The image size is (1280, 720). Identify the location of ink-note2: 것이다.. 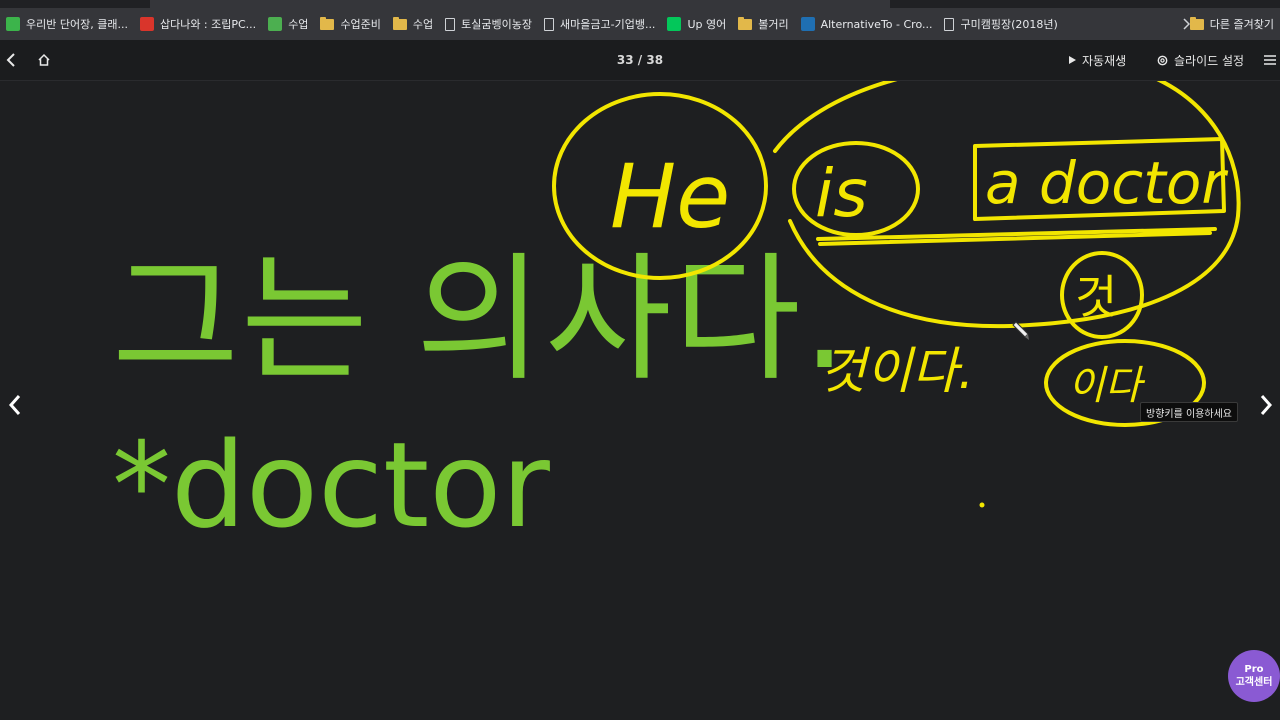
(897, 371).